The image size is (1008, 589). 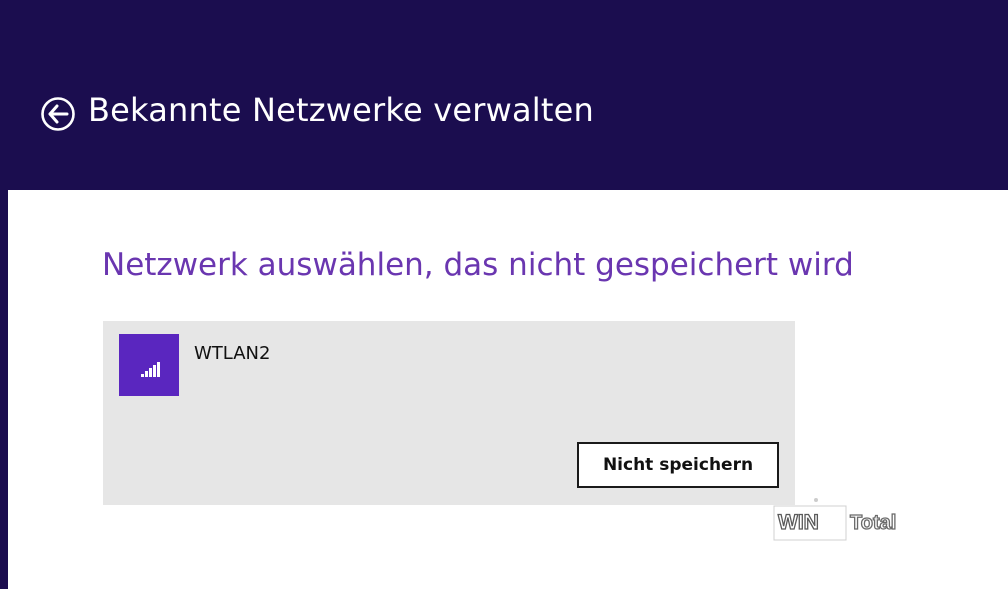 I want to click on svg-text: WIN, so click(x=798, y=522).